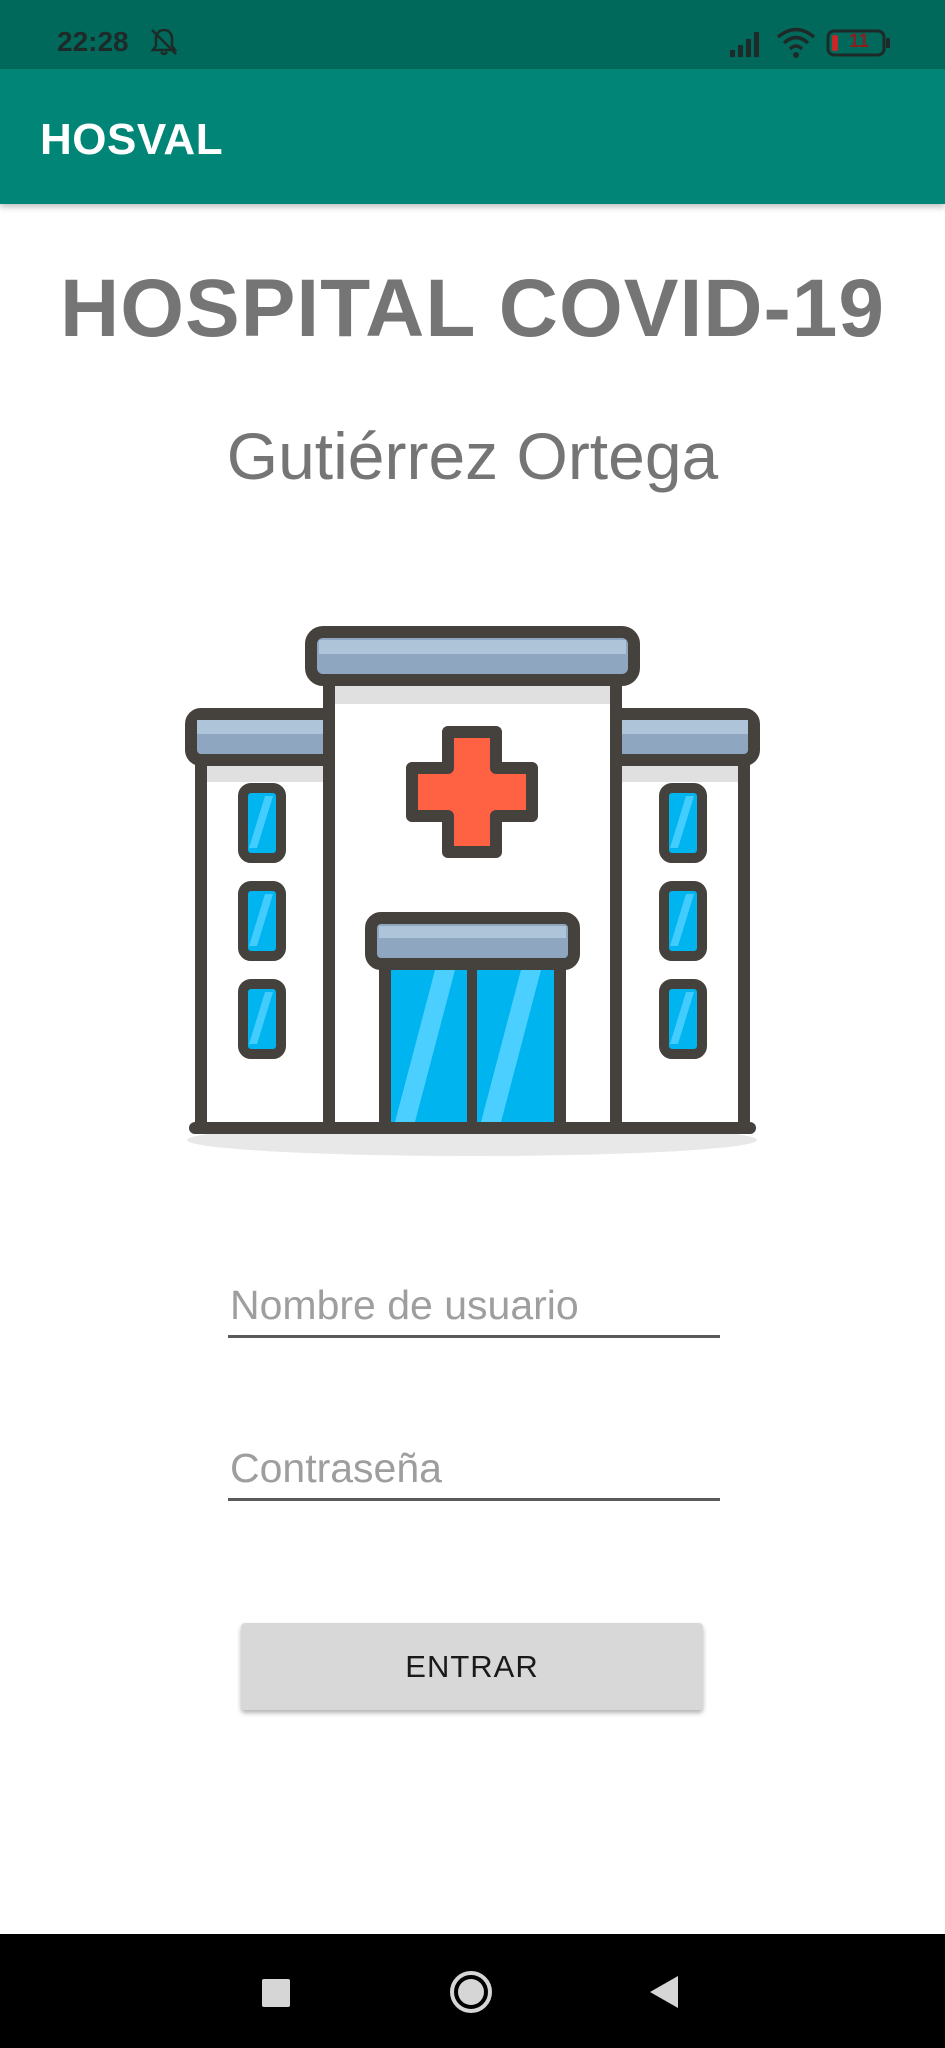 Image resolution: width=945 pixels, height=2048 pixels. I want to click on login-button: ENTRAR, so click(472, 1666).